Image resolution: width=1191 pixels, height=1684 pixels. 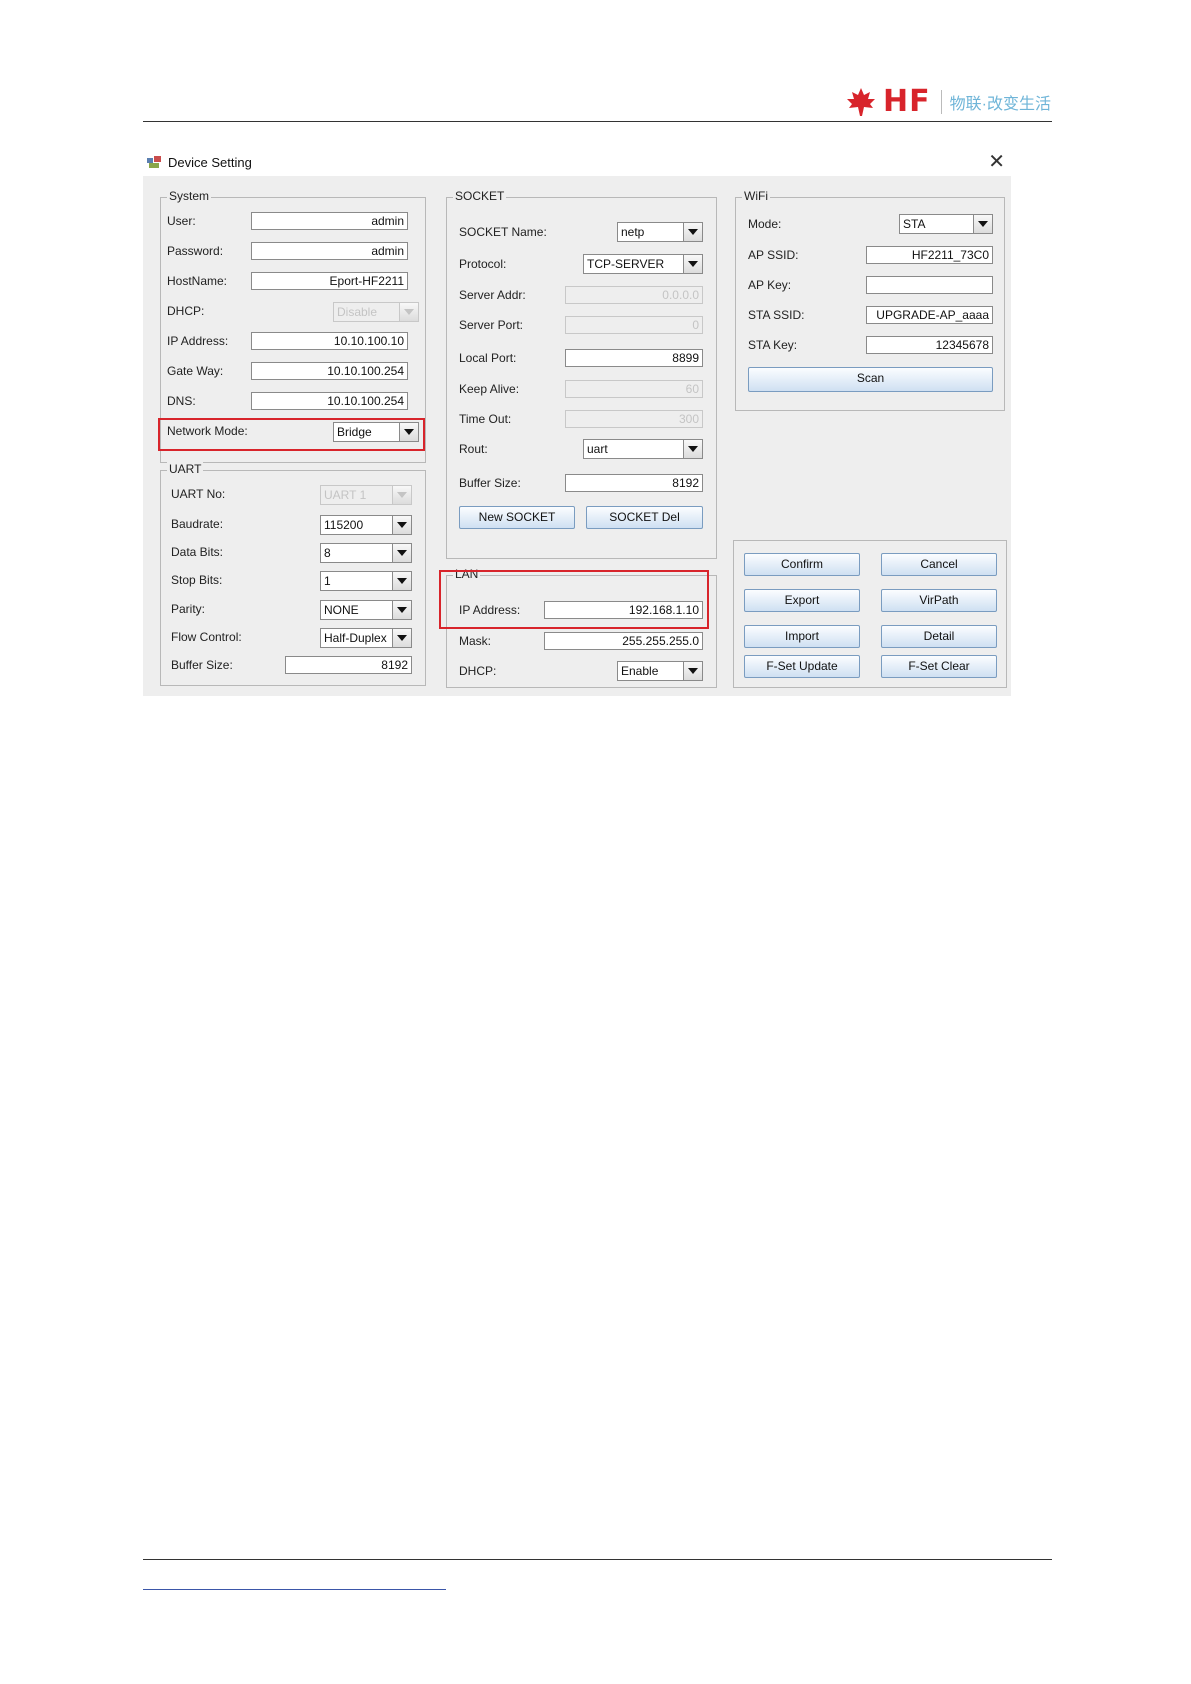 What do you see at coordinates (643, 449) in the screenshot?
I see `rout-select: uart` at bounding box center [643, 449].